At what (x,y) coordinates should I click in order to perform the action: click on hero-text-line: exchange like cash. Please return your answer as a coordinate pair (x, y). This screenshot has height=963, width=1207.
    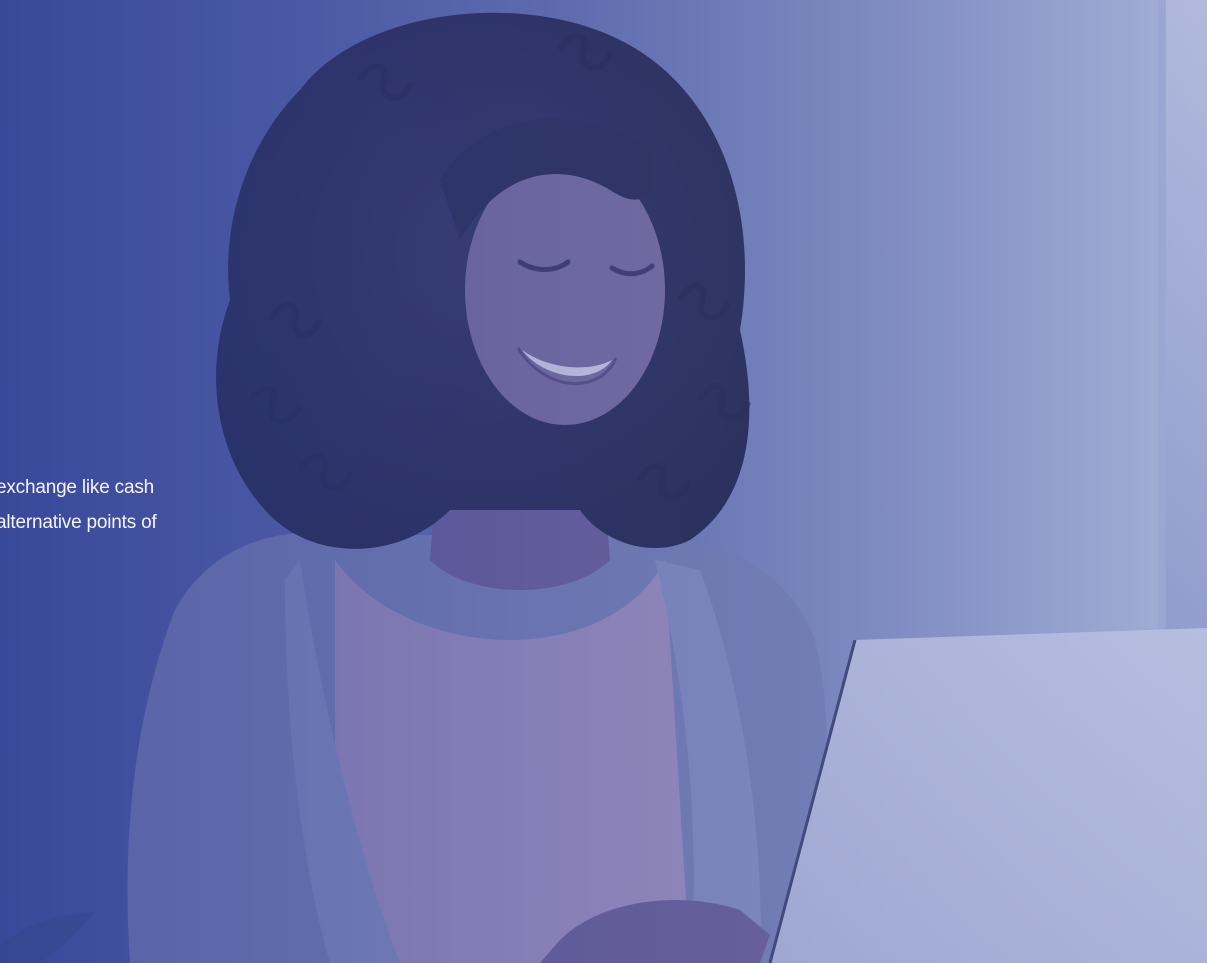
    Looking at the image, I should click on (77, 487).